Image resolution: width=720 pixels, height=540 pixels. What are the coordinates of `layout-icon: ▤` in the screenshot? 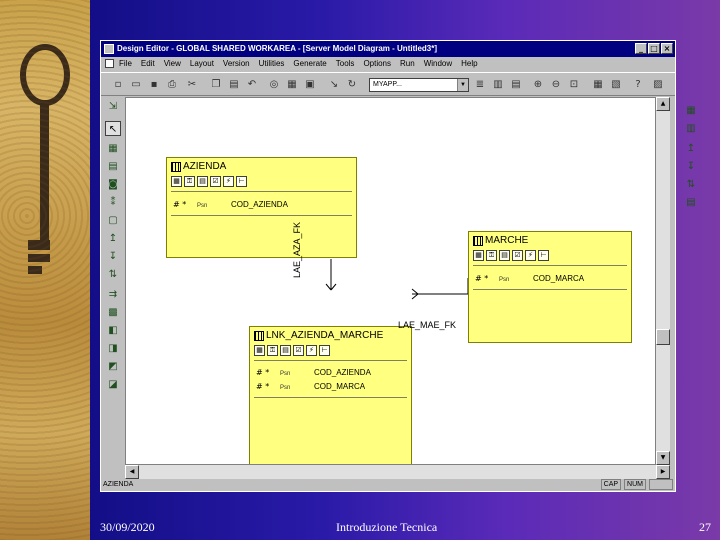 It's located at (516, 85).